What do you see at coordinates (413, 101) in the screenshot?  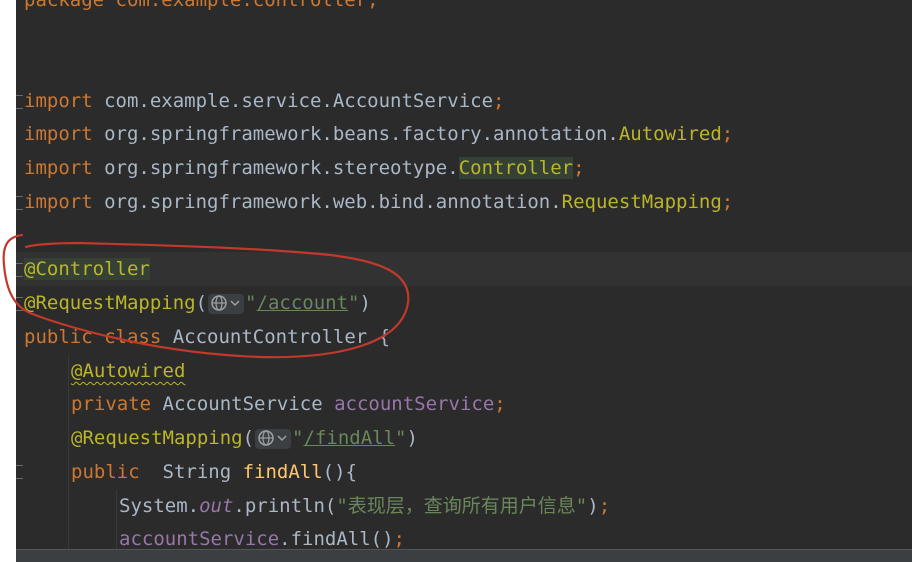 I see `import-class: AccountService` at bounding box center [413, 101].